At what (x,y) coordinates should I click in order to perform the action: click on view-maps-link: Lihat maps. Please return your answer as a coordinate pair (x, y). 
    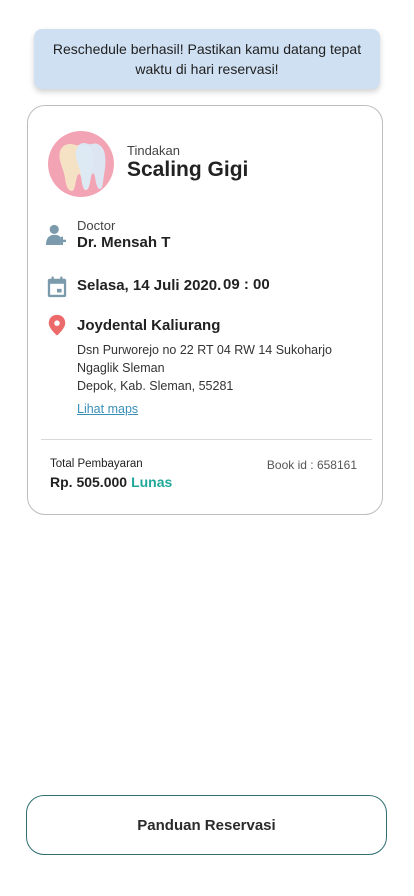
    Looking at the image, I should click on (107, 409).